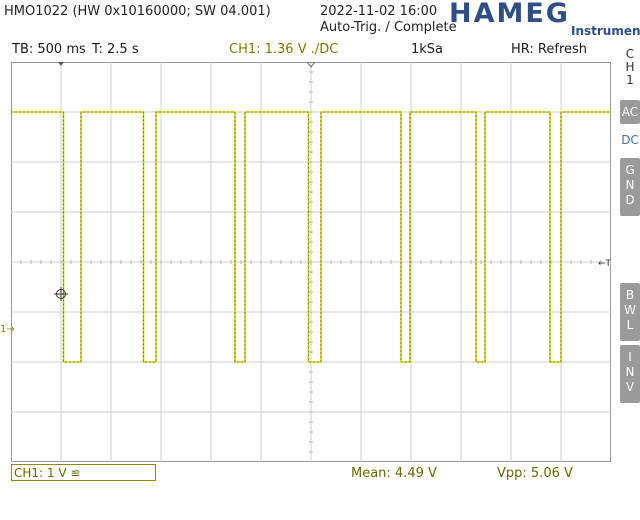 The width and height of the screenshot is (640, 520). I want to click on channel-setting-box: CH1: 1 V ≌, so click(83, 472).